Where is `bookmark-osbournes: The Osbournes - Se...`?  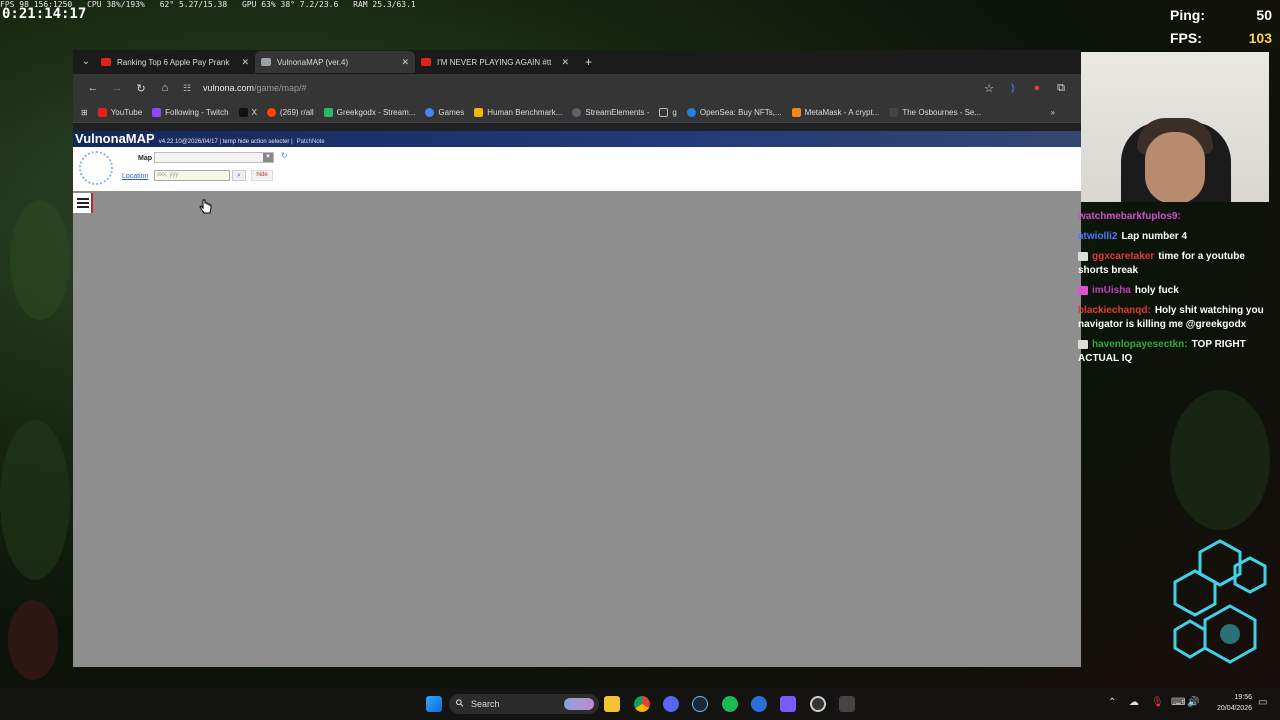
bookmark-osbournes: The Osbournes - Se... is located at coordinates (935, 112).